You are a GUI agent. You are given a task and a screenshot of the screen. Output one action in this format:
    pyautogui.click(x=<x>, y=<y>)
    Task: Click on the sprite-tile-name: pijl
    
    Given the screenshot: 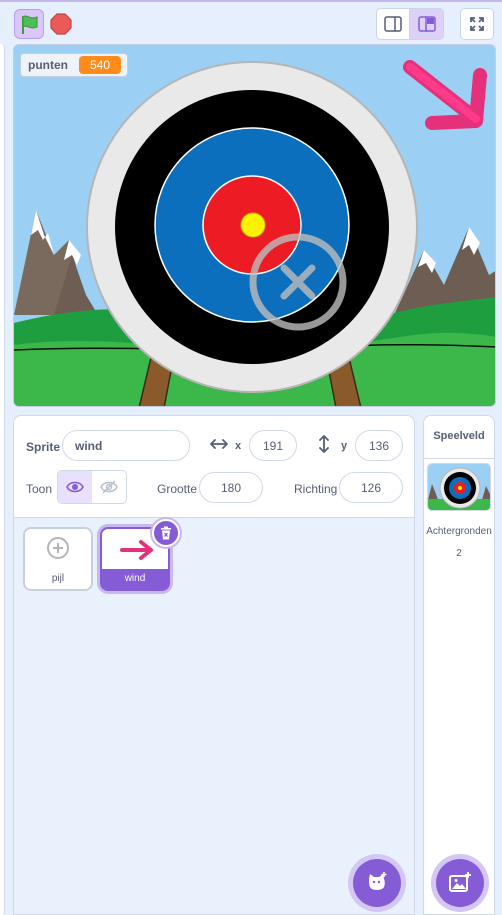 What is the action you would take?
    pyautogui.click(x=58, y=578)
    